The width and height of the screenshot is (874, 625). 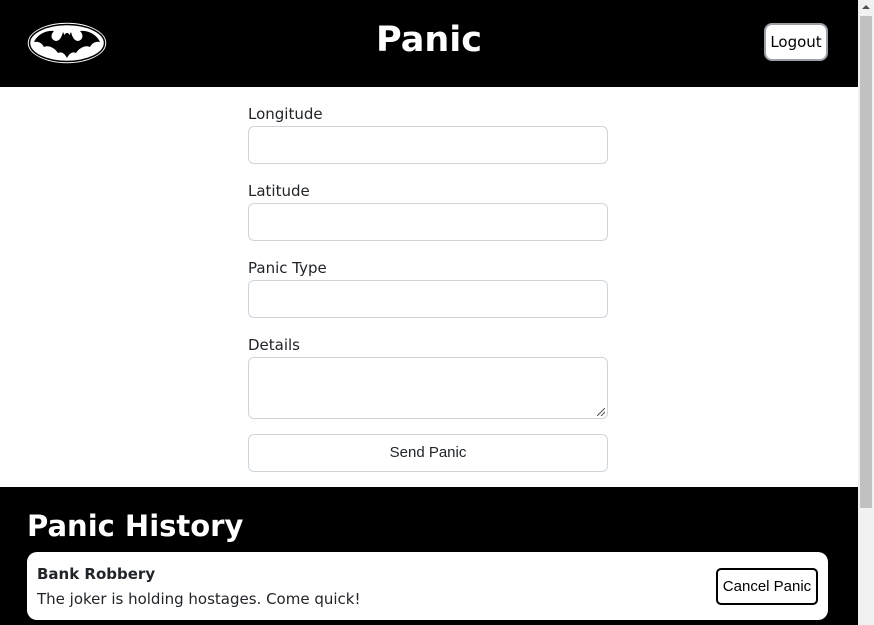 What do you see at coordinates (287, 268) in the screenshot?
I see `panic-type-label: Panic Type` at bounding box center [287, 268].